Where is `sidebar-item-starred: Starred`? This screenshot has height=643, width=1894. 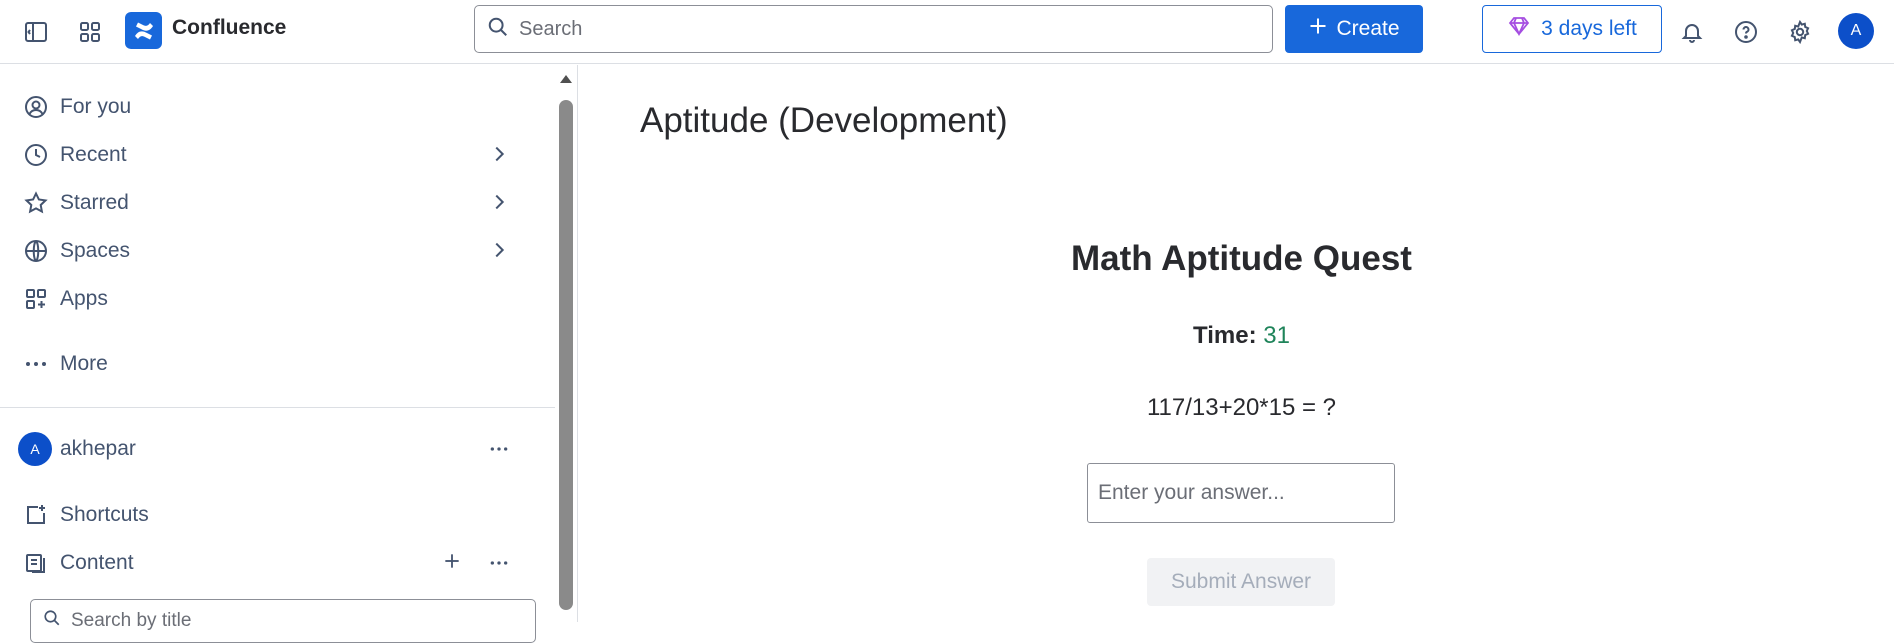
sidebar-item-starred: Starred is located at coordinates (277, 203).